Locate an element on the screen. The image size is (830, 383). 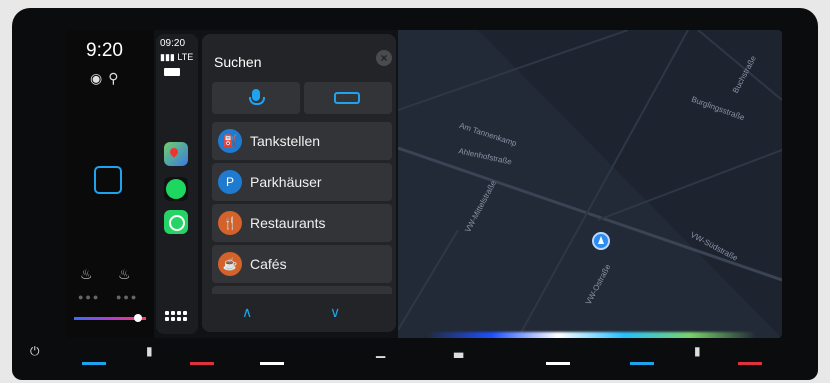
keyboard-icon is located at coordinates (347, 98).